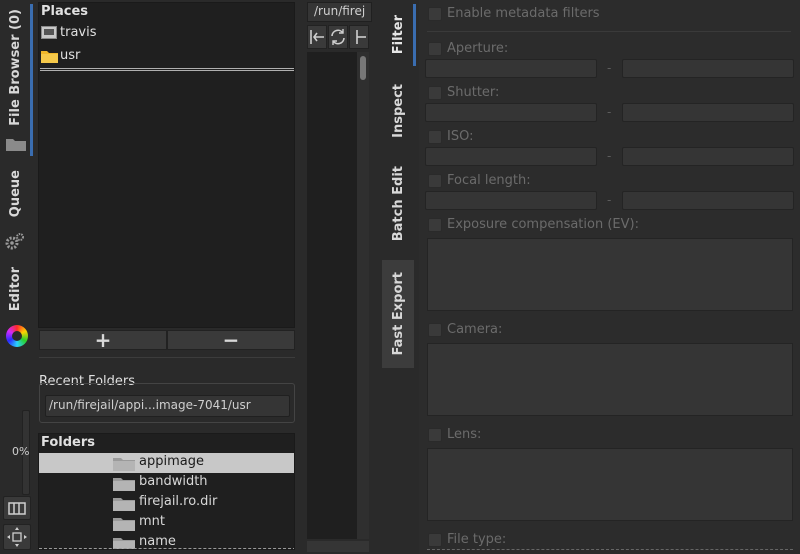 The height and width of the screenshot is (554, 800). I want to click on tab-inspect-label: Inspect, so click(398, 111).